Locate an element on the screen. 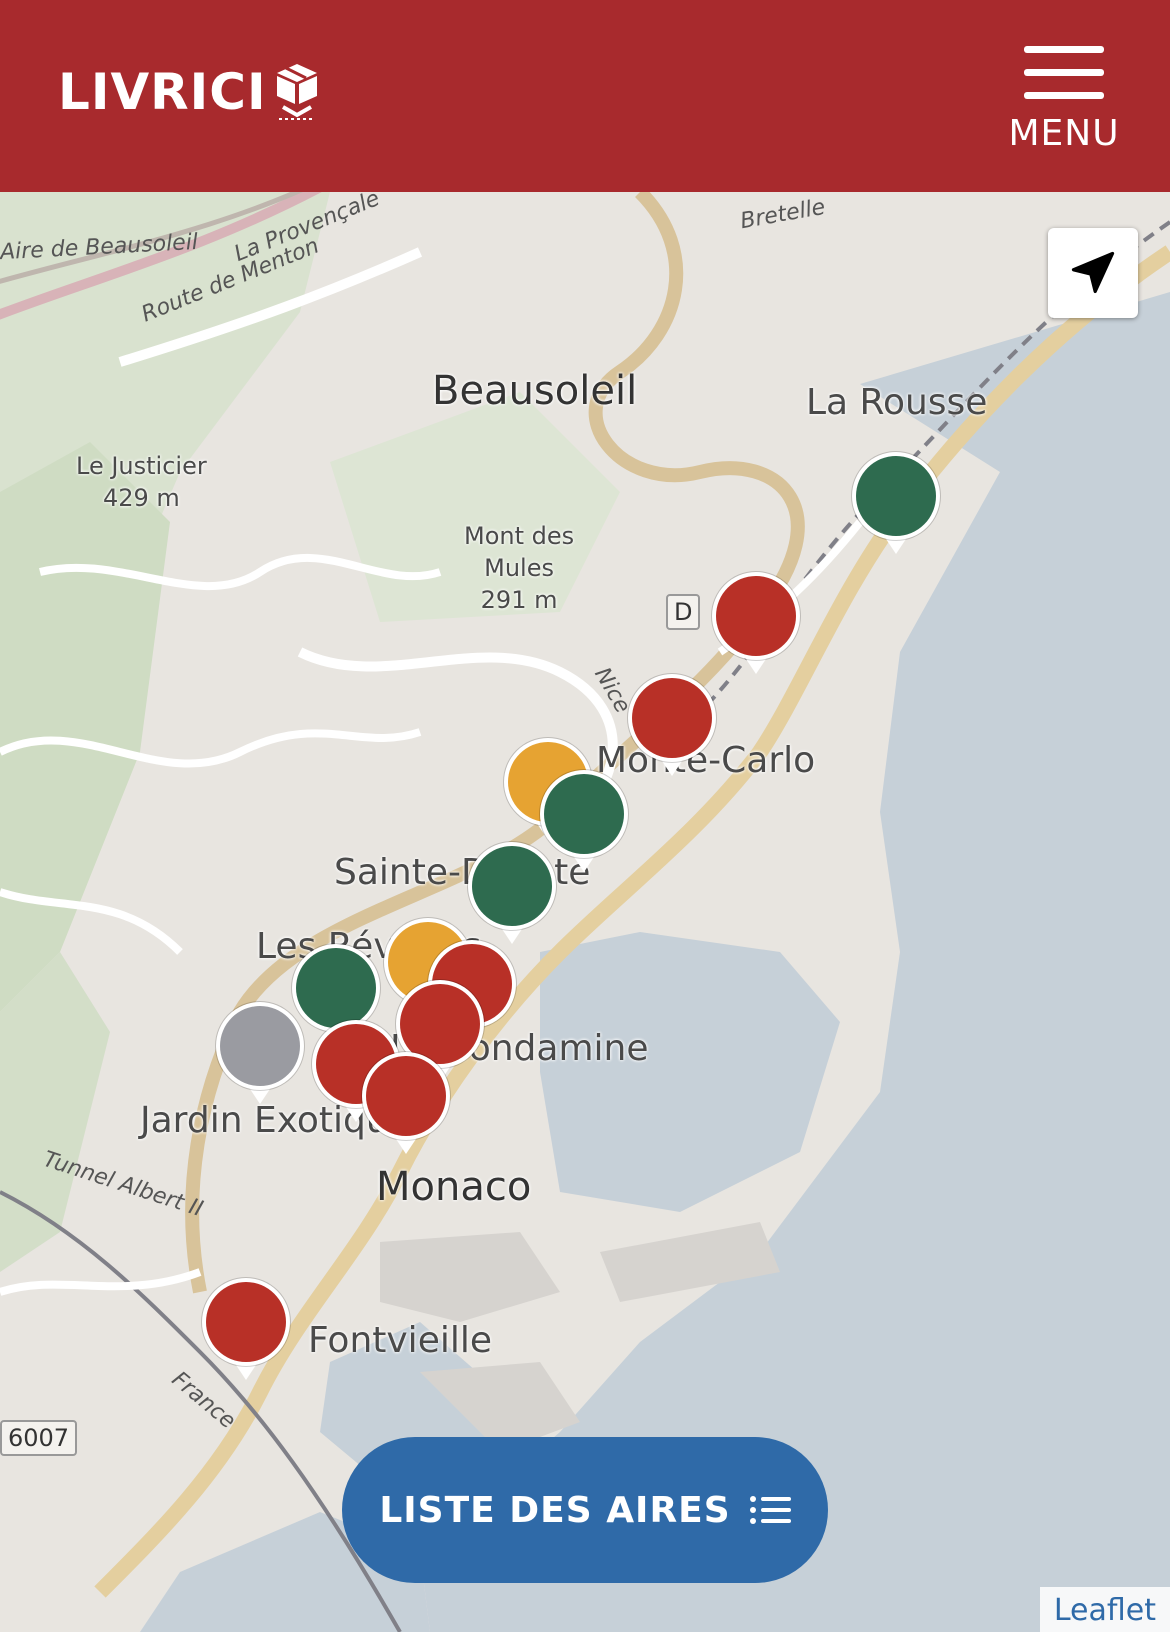 Image resolution: width=1170 pixels, height=1632 pixels. place-label-le-justicier: Le Justicier 429 m is located at coordinates (141, 482).